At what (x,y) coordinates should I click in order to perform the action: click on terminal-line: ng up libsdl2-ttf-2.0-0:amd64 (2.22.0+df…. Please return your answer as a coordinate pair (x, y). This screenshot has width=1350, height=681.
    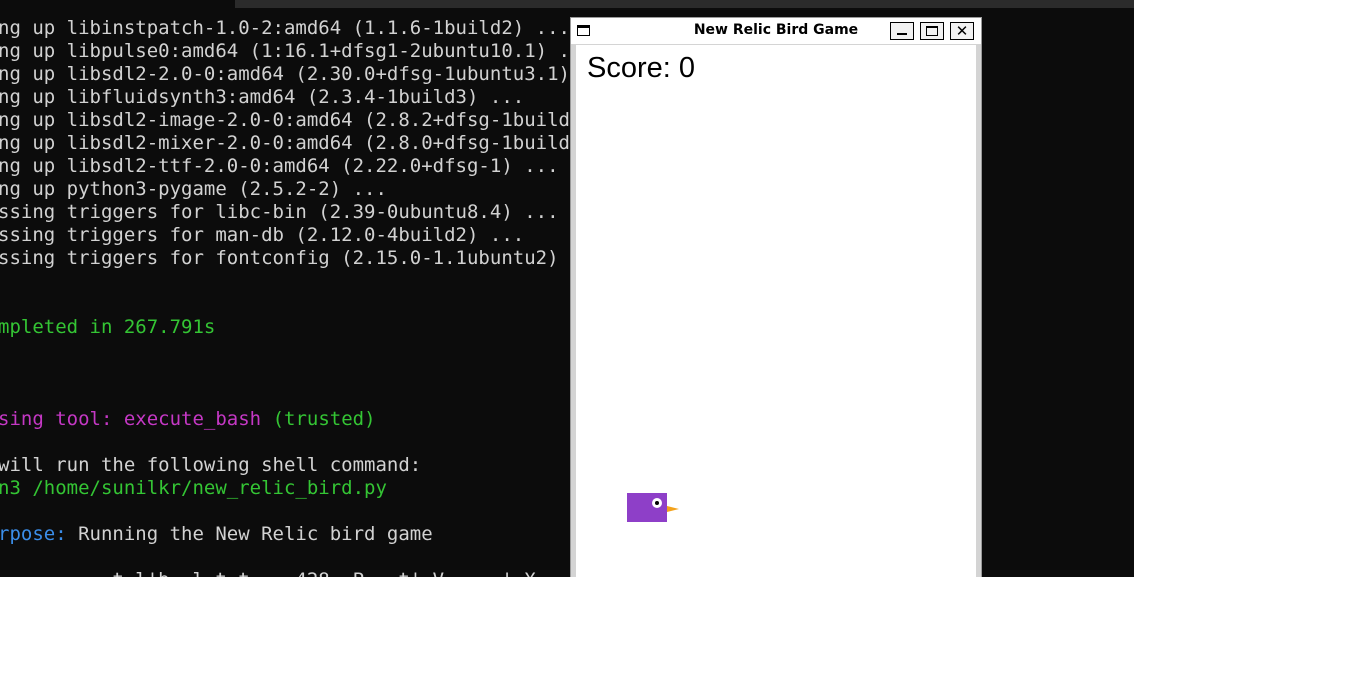
    Looking at the image, I should click on (319, 166).